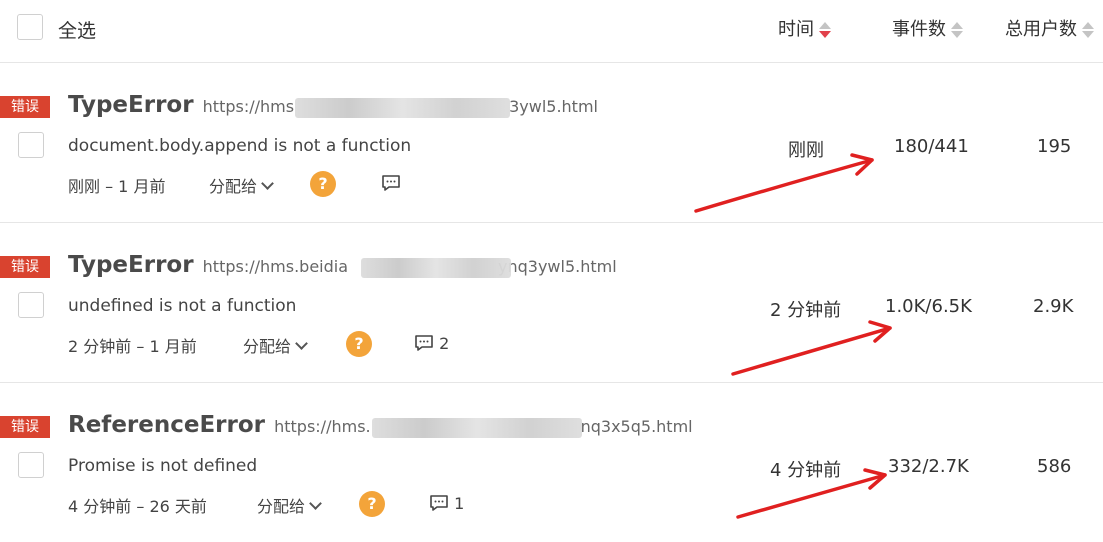  I want to click on error-url: https://hms 3ywl5.html, so click(400, 107).